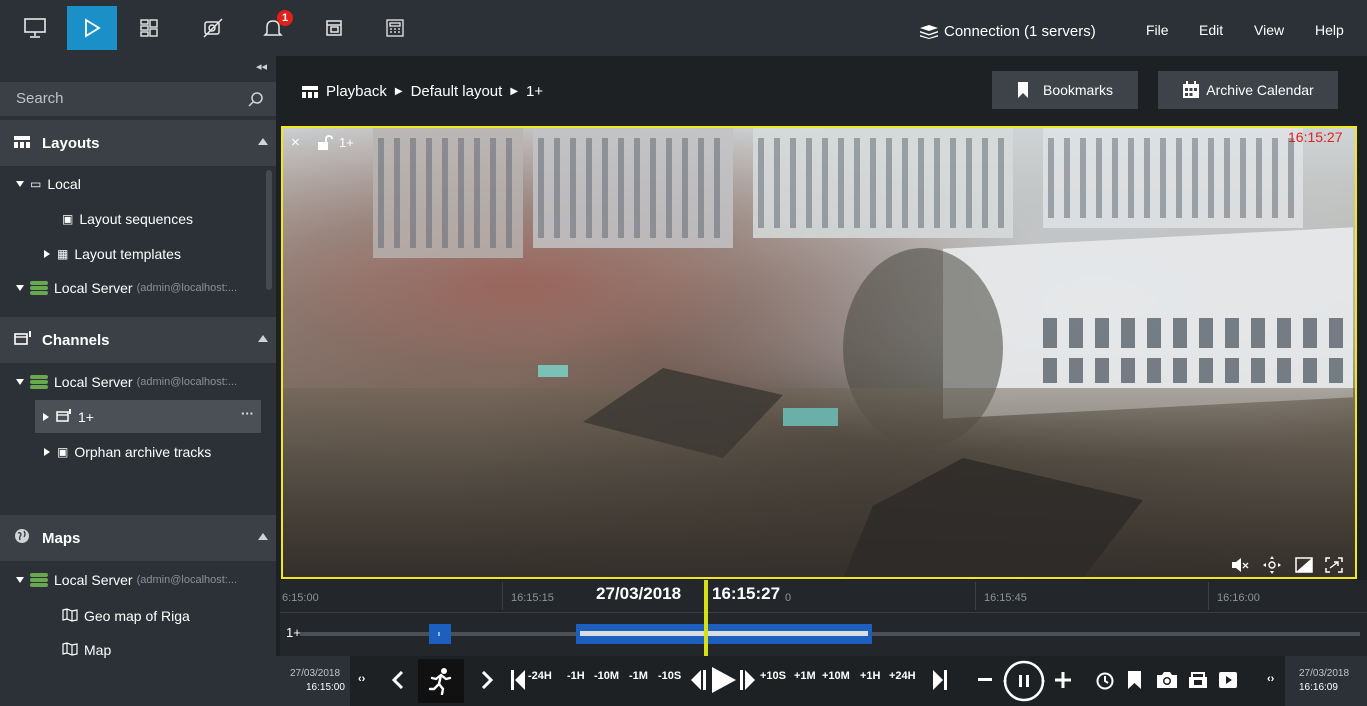 This screenshot has height=706, width=1367. Describe the element at coordinates (86, 650) in the screenshot. I see `tree-item-map: Map` at that location.